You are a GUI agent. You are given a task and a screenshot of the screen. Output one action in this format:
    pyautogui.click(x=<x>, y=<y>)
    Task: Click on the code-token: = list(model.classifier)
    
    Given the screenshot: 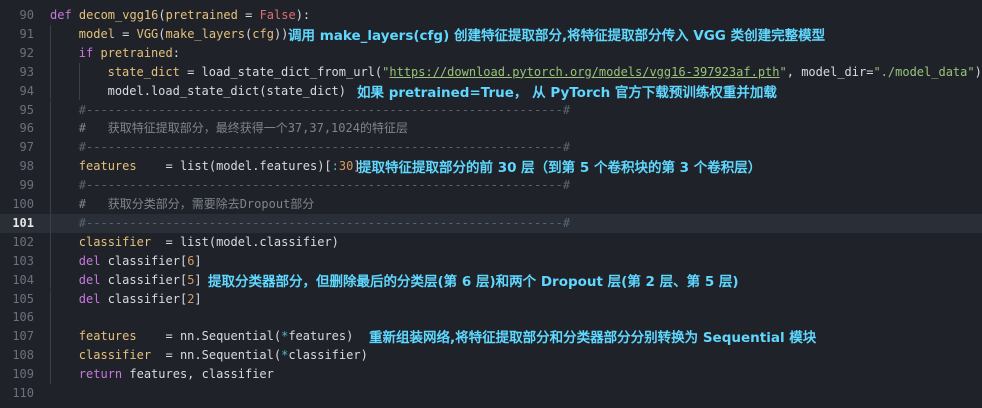 What is the action you would take?
    pyautogui.click(x=245, y=241)
    